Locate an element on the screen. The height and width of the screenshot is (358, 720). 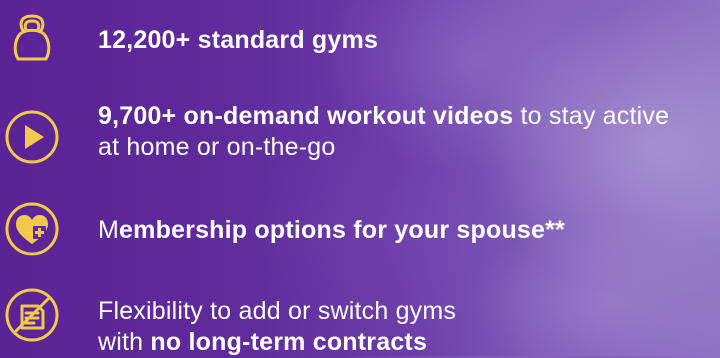
feature-bold-gyms: 12,200+ standard gyms is located at coordinates (238, 40).